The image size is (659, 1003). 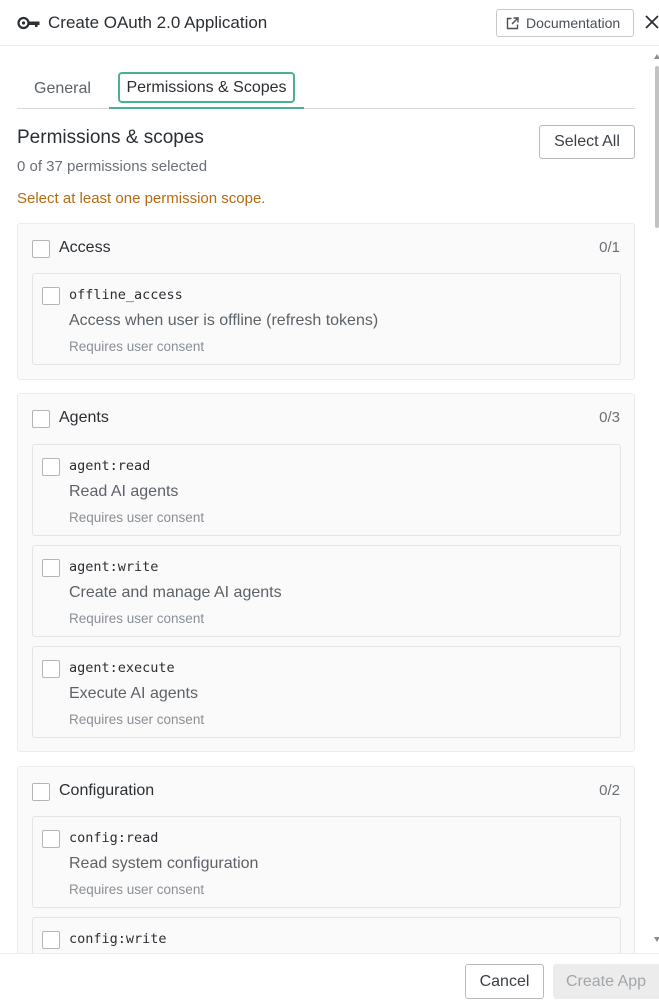 I want to click on tab-bar: General Permissions & Scopes, so click(x=326, y=89).